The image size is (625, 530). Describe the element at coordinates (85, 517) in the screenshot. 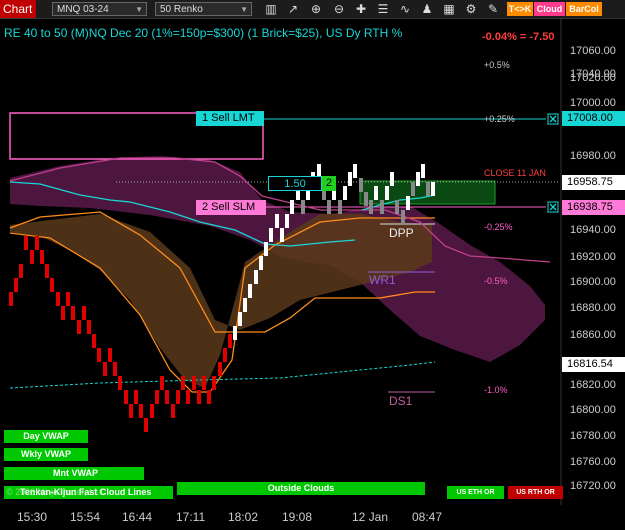

I see `x-axis-tick: 15:54` at that location.